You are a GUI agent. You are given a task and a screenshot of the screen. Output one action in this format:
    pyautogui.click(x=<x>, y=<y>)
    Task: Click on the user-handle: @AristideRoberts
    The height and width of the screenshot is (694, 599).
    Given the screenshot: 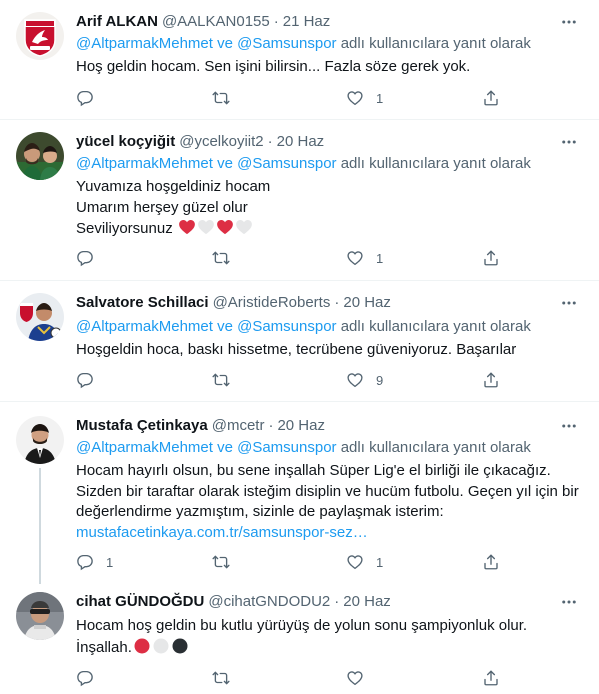 What is the action you would take?
    pyautogui.click(x=272, y=303)
    